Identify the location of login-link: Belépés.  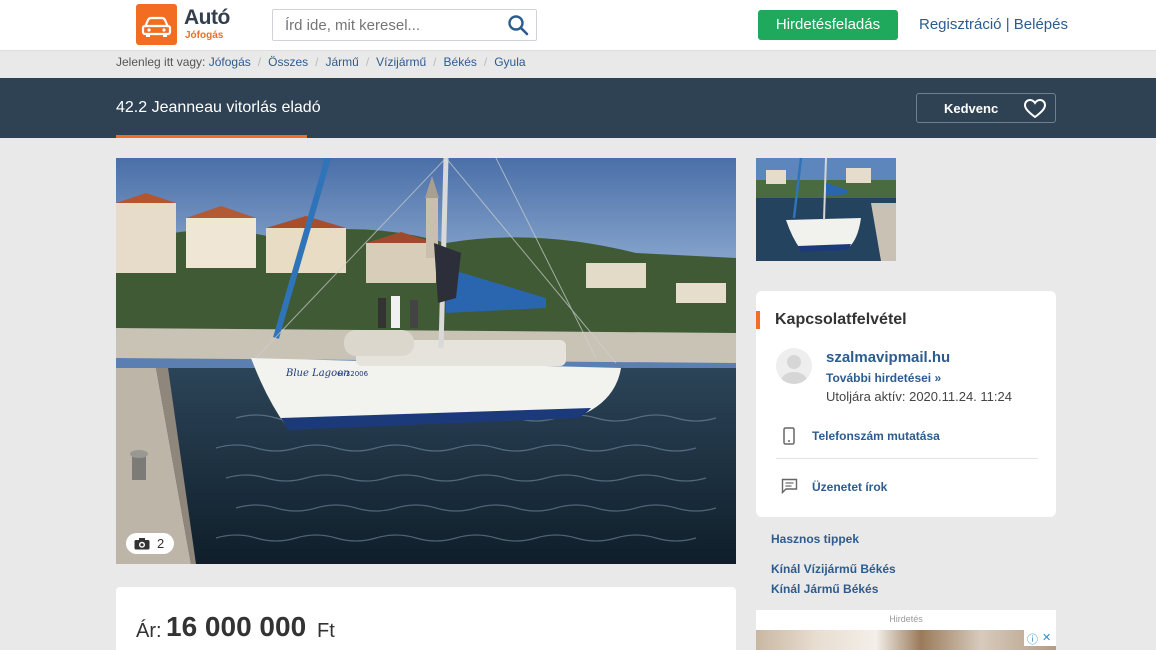
(1041, 24).